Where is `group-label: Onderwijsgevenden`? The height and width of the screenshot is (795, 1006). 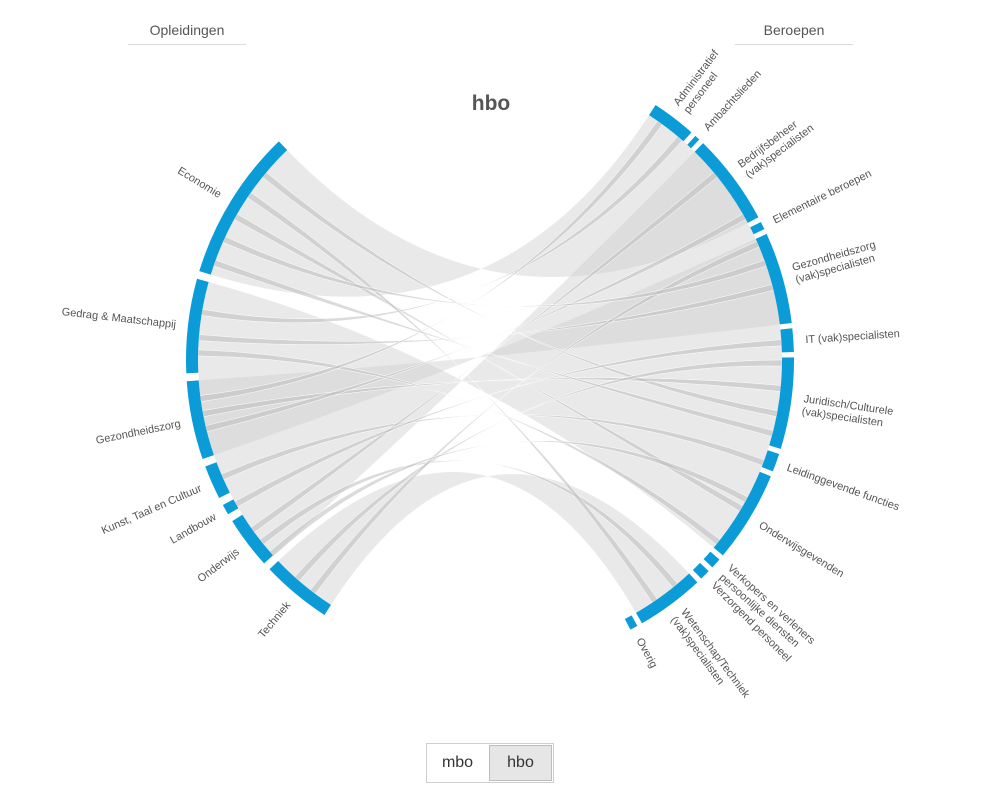 group-label: Onderwijsgevenden is located at coordinates (801, 550).